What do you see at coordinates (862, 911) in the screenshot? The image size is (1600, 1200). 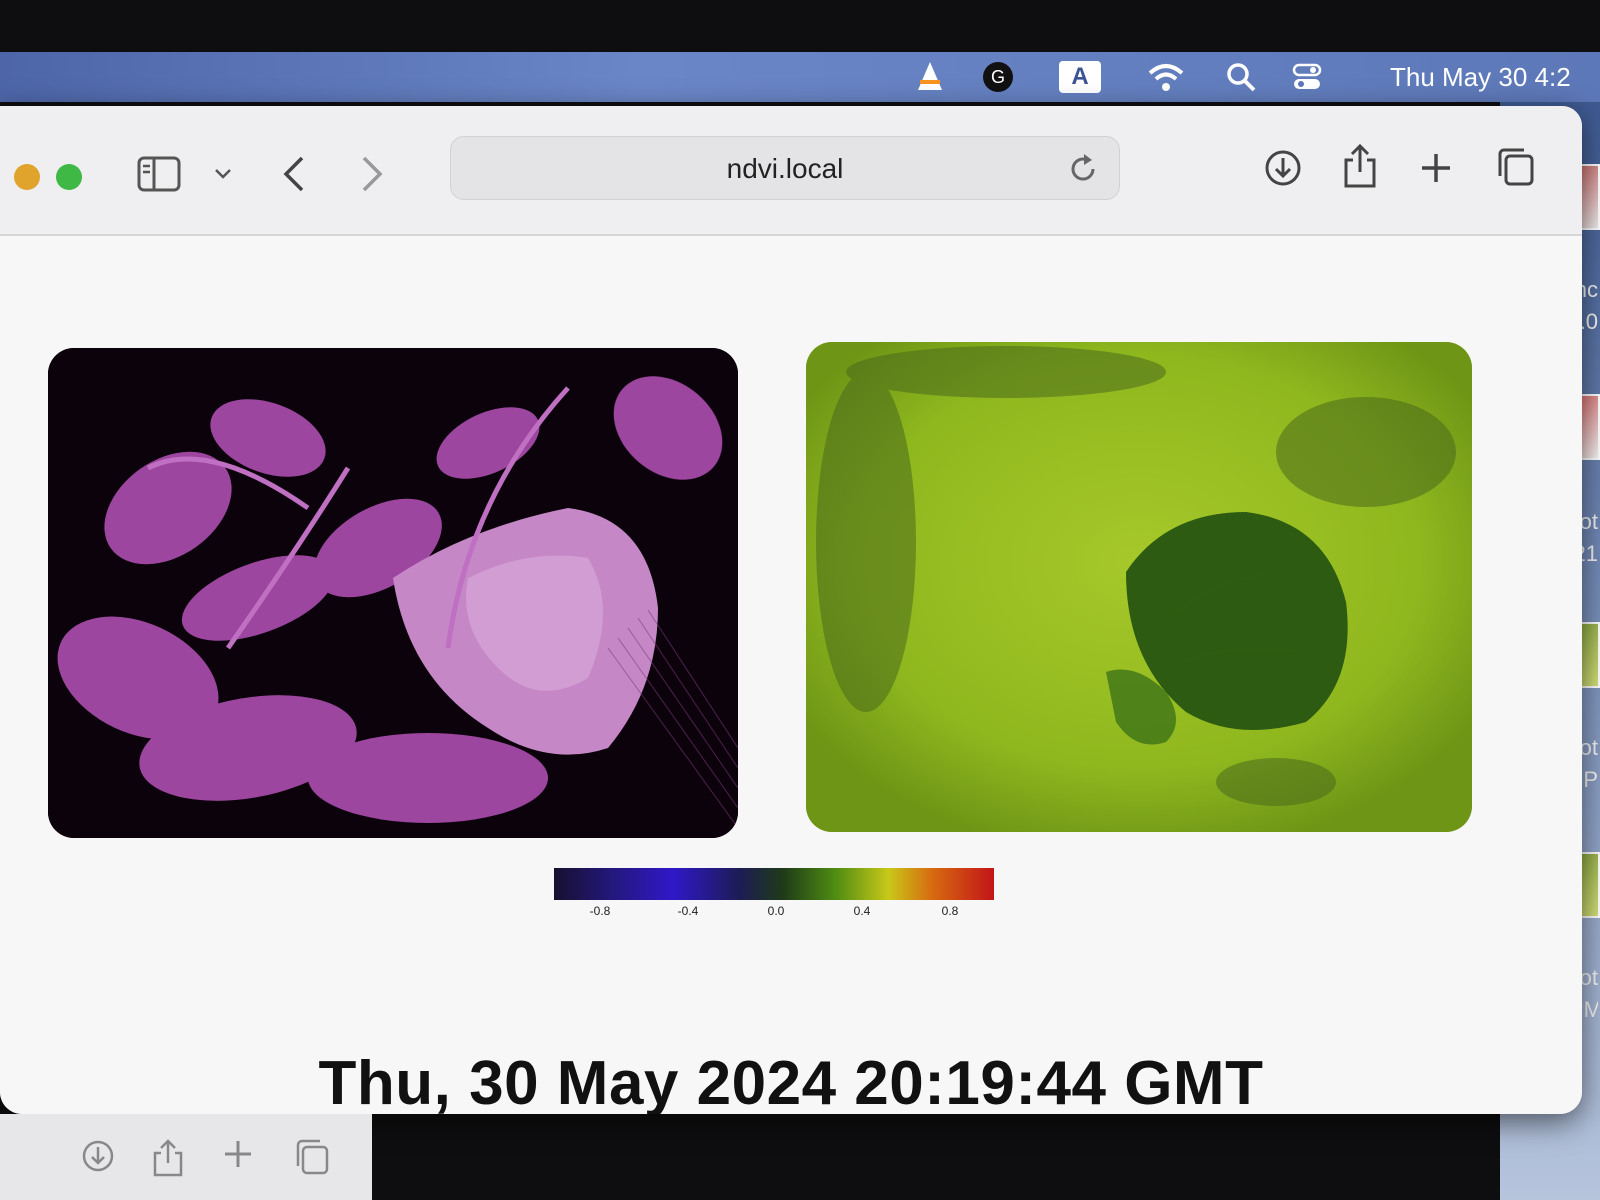 I see `colorbar-tick-label: 0.4` at bounding box center [862, 911].